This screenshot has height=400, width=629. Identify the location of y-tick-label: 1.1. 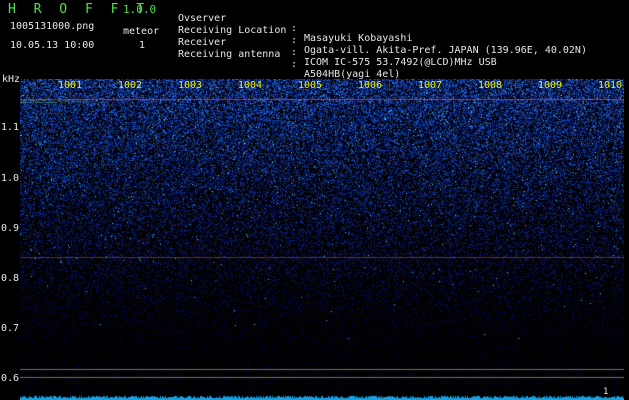
(10, 127).